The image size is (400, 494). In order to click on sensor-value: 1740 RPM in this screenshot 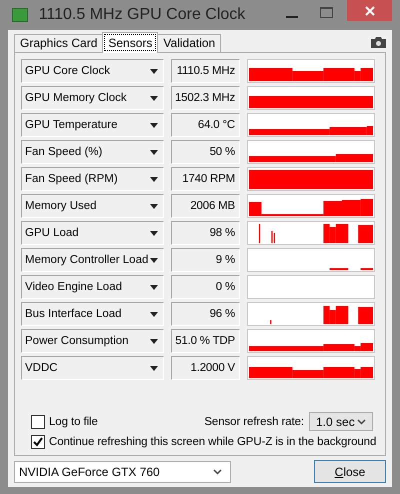, I will do `click(205, 179)`.